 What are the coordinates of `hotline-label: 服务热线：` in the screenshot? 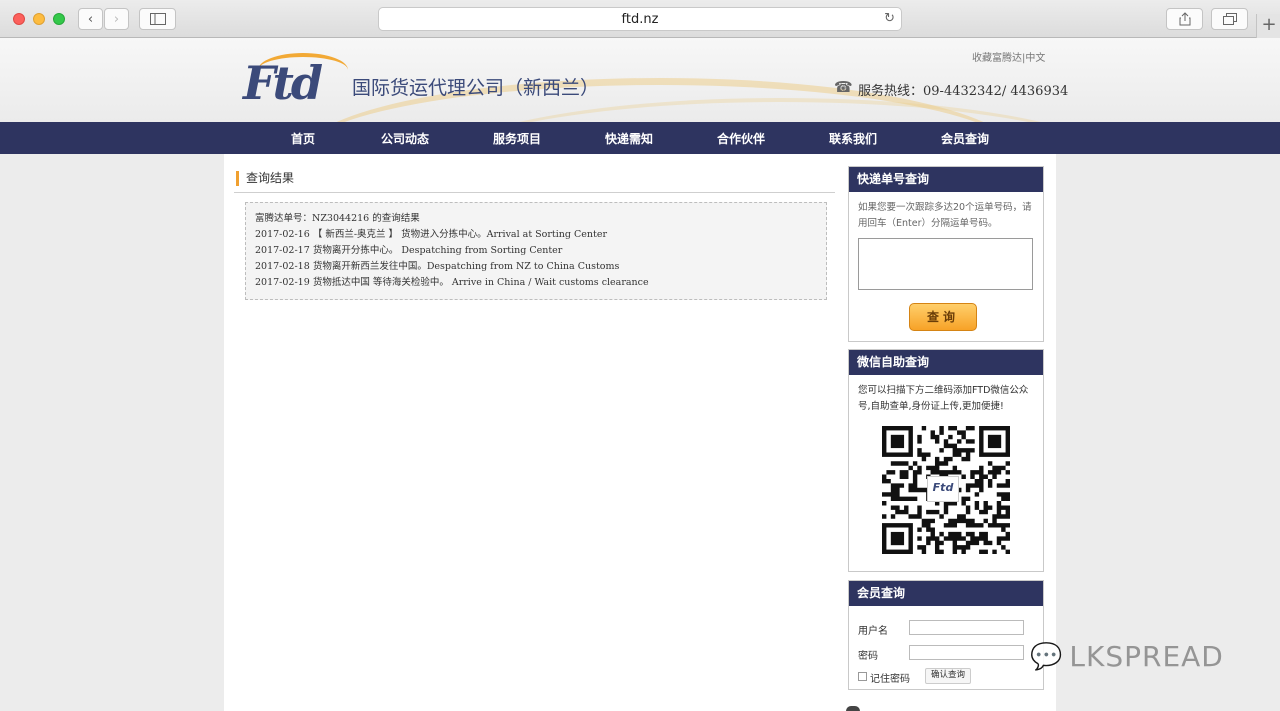 It's located at (891, 91).